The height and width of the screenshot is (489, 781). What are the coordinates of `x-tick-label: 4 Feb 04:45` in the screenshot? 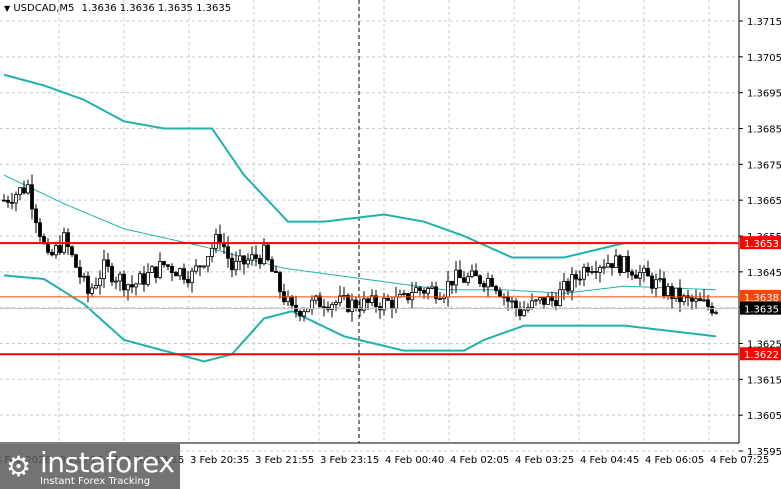 It's located at (609, 460).